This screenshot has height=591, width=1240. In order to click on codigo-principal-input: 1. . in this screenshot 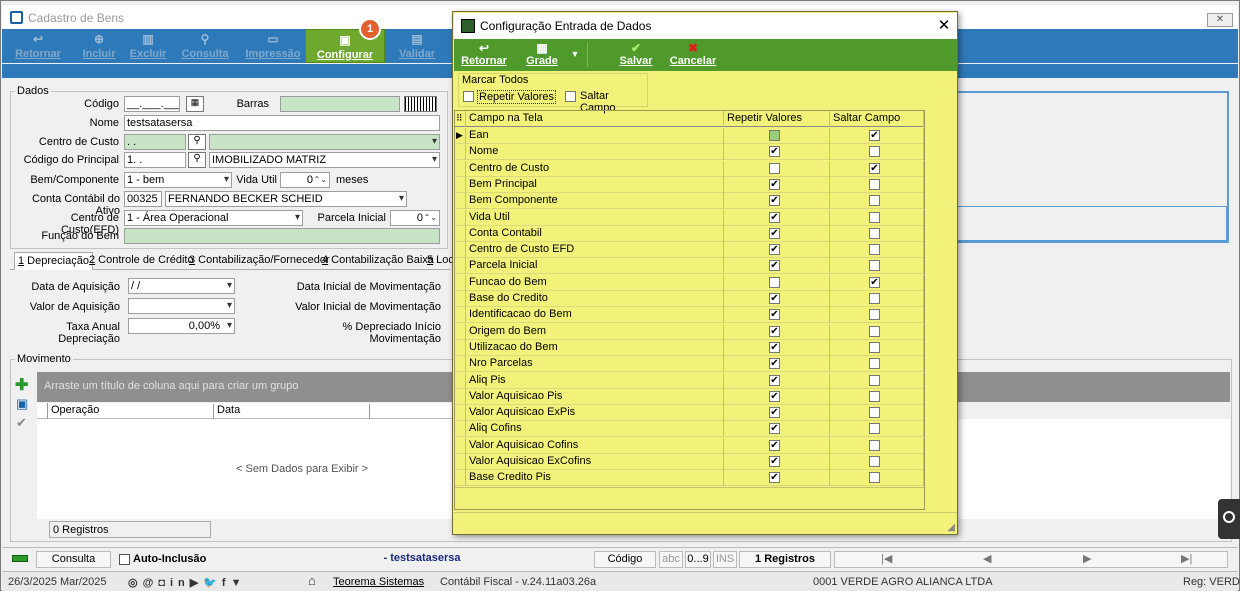, I will do `click(155, 160)`.